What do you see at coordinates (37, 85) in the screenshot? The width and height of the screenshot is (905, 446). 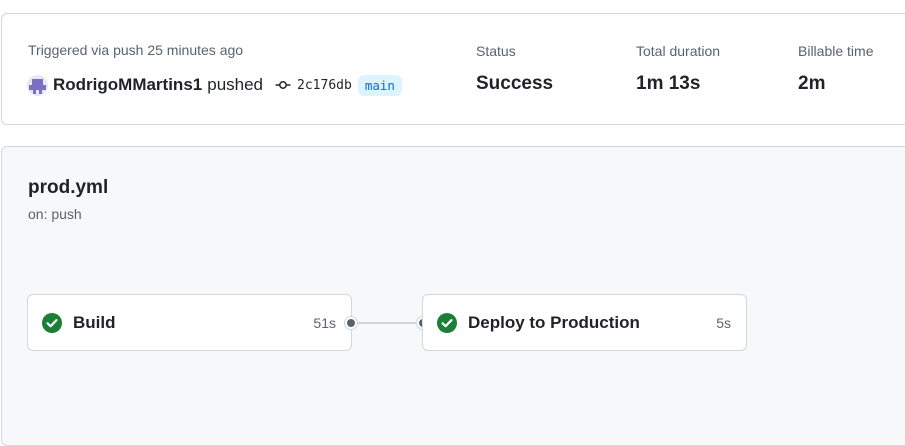 I see `user-avatar` at bounding box center [37, 85].